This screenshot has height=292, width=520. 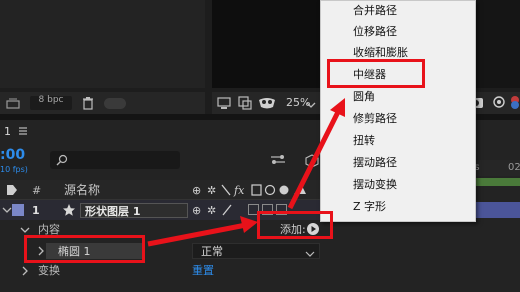 What do you see at coordinates (202, 231) in the screenshot?
I see `arrow-to-add-button` at bounding box center [202, 231].